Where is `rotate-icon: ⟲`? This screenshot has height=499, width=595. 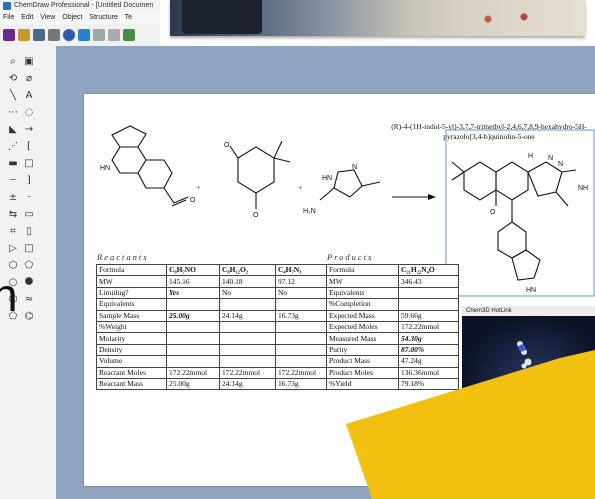
rotate-icon: ⟲ is located at coordinates (13, 79).